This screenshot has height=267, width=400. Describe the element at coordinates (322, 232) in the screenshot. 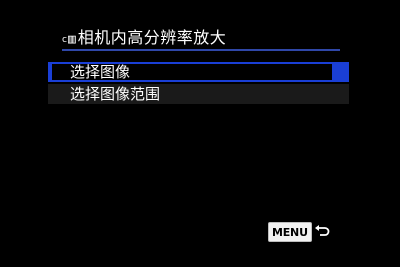

I see `return-arrow-icon` at that location.